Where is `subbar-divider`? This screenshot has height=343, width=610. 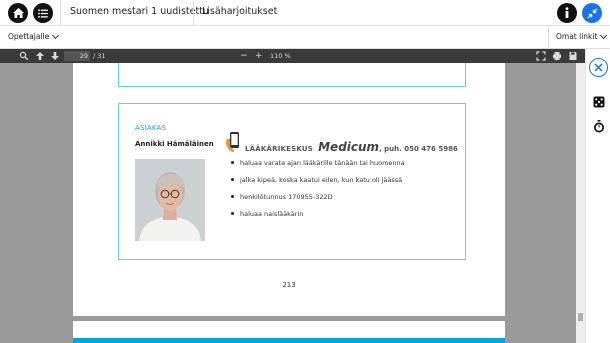
subbar-divider is located at coordinates (548, 37).